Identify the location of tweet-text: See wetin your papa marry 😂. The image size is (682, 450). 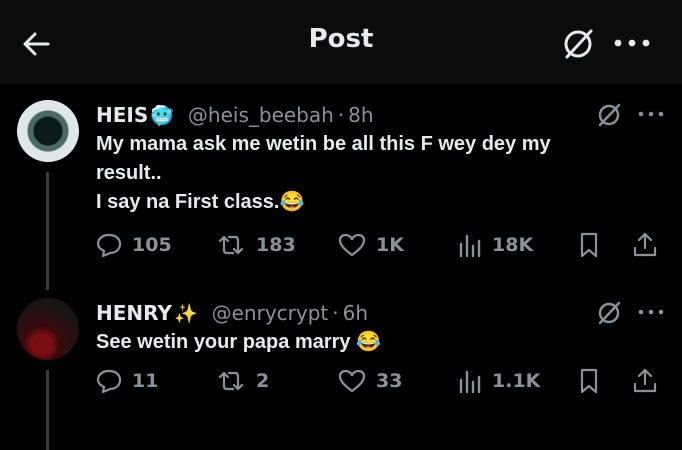
(376, 342).